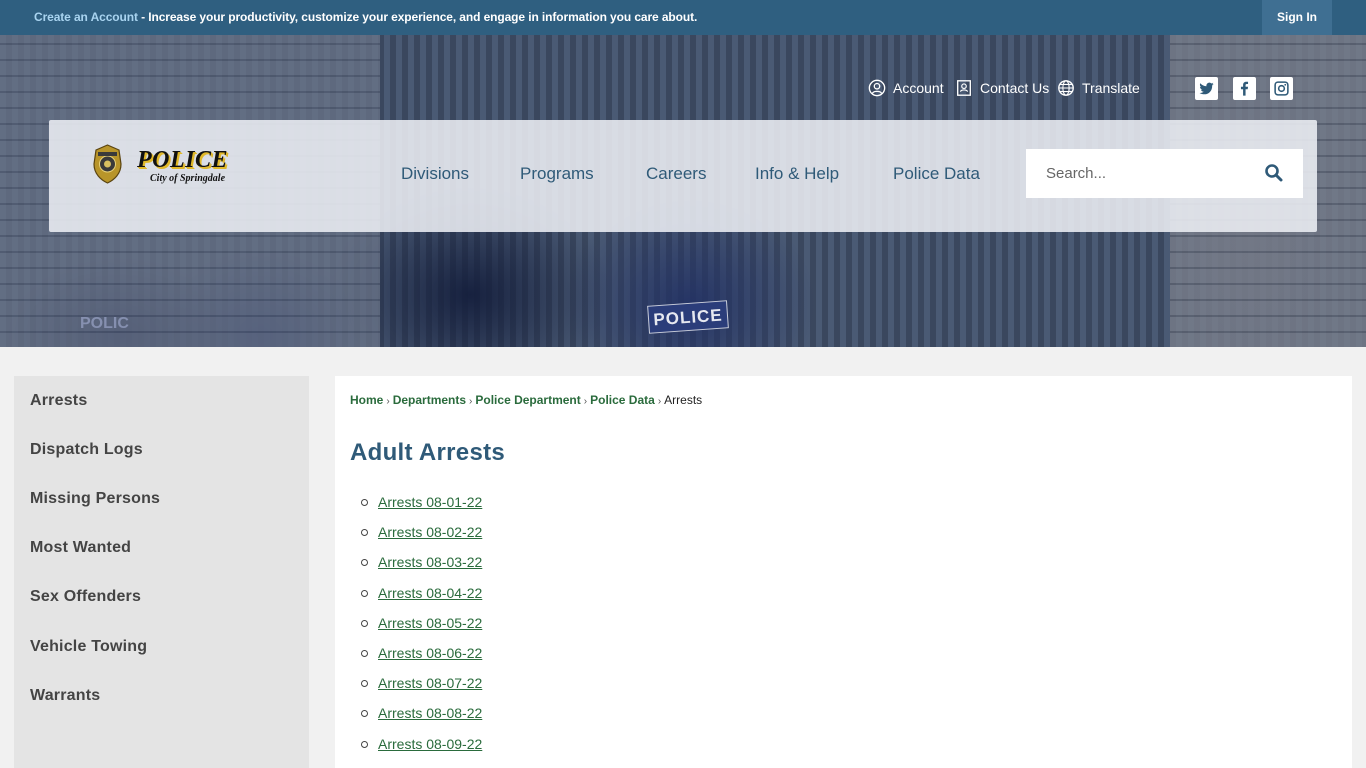 This screenshot has height=768, width=1366. What do you see at coordinates (430, 744) in the screenshot?
I see `arrests-link: Arrests 08-09-22` at bounding box center [430, 744].